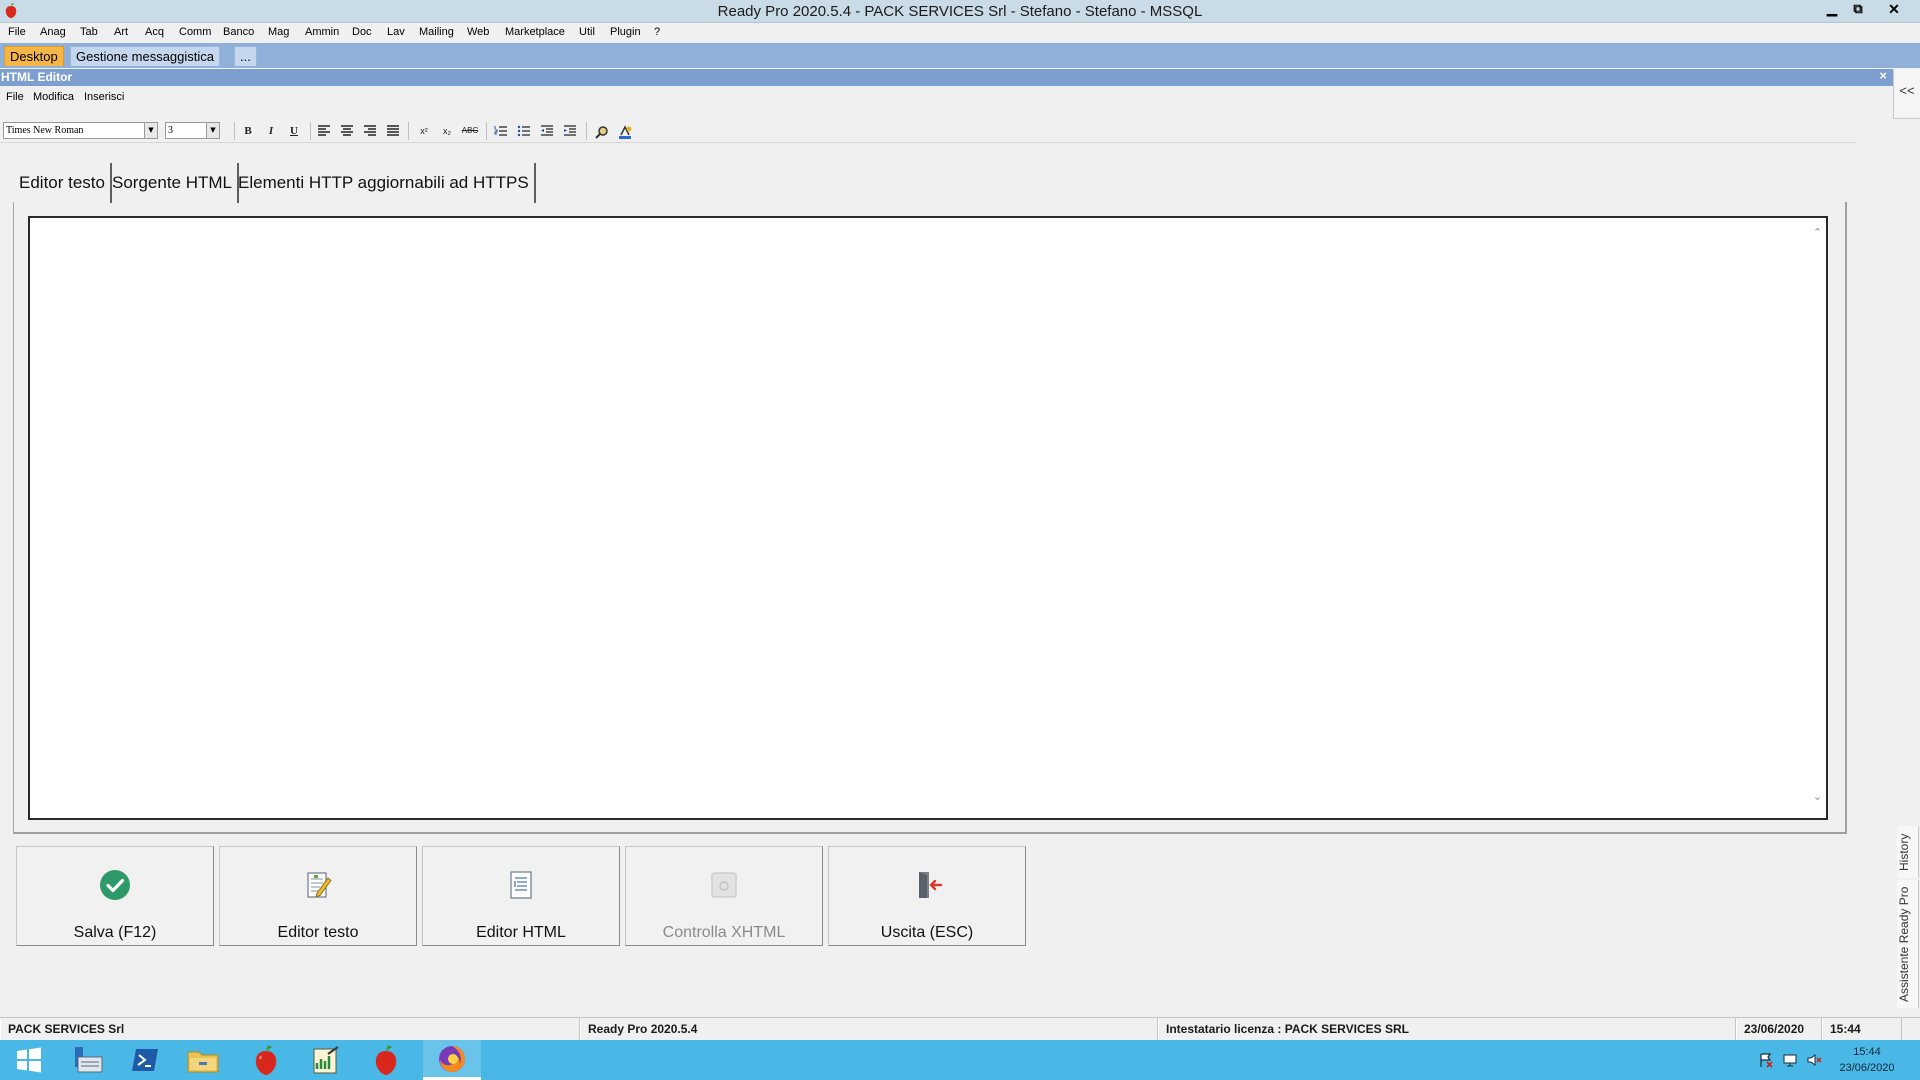 The width and height of the screenshot is (1920, 1080). Describe the element at coordinates (501, 131) in the screenshot. I see `numbered-list-icon` at that location.